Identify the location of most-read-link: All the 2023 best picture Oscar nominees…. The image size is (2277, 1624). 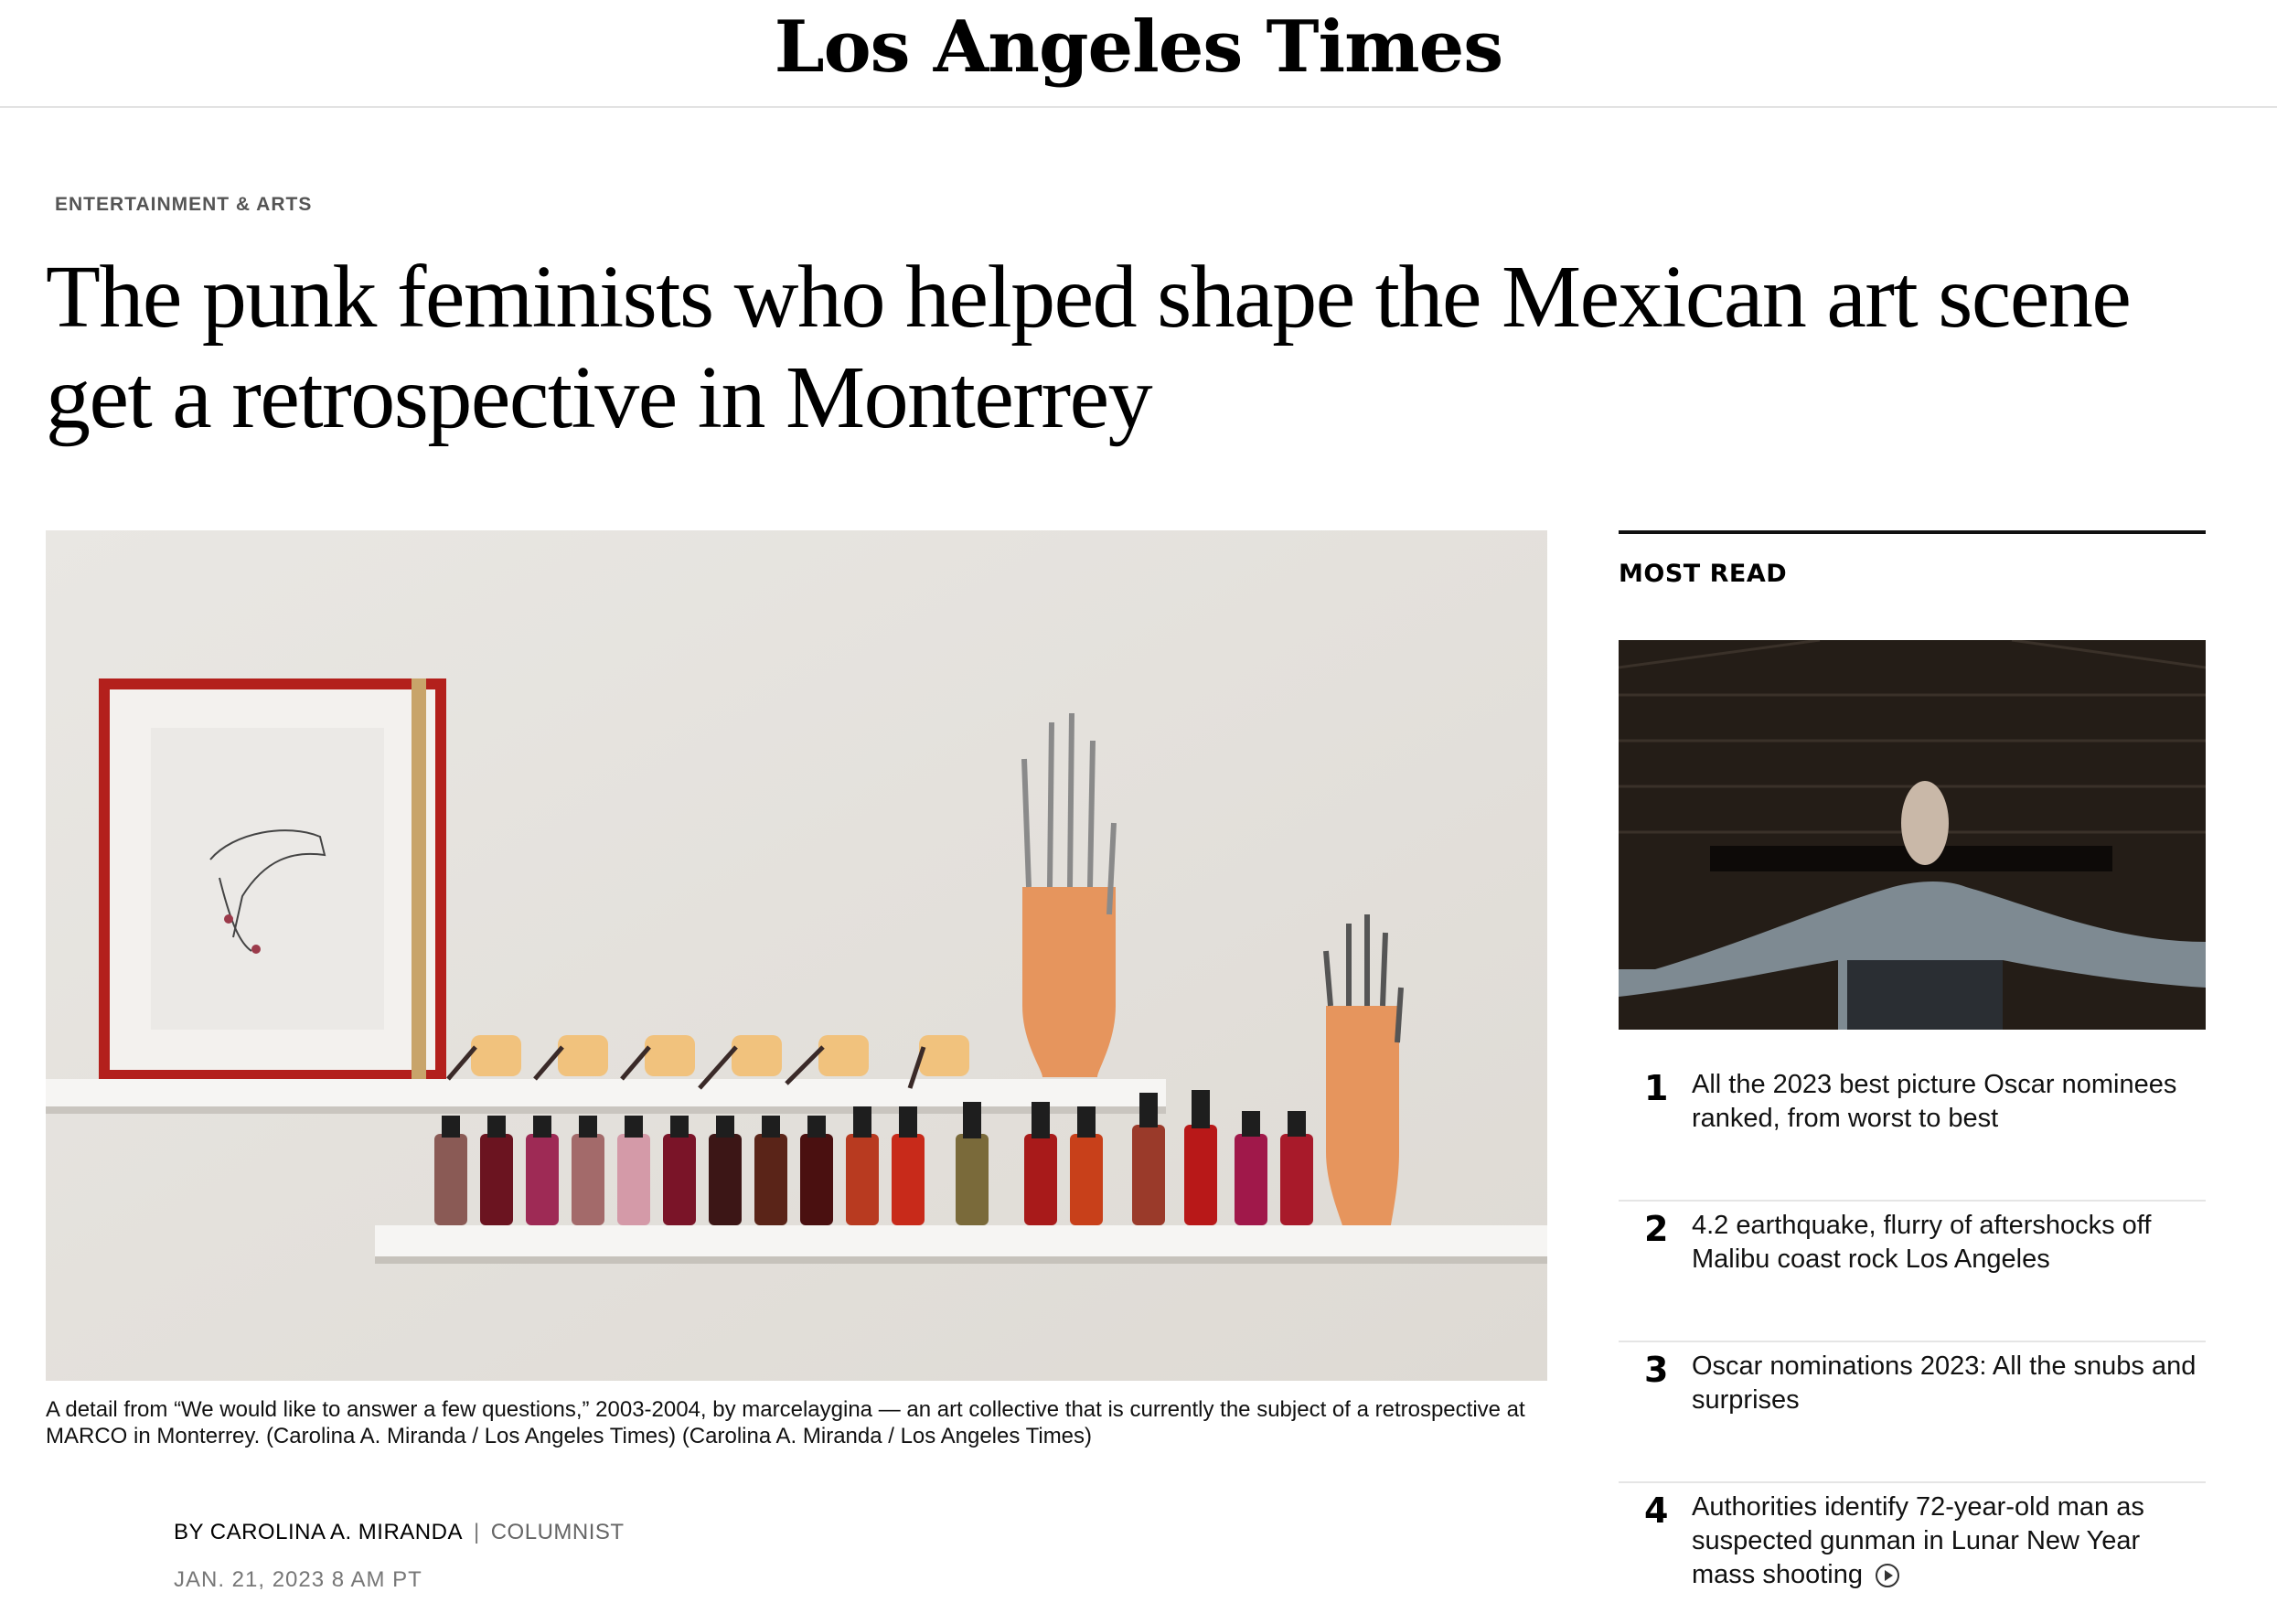
(1948, 1102).